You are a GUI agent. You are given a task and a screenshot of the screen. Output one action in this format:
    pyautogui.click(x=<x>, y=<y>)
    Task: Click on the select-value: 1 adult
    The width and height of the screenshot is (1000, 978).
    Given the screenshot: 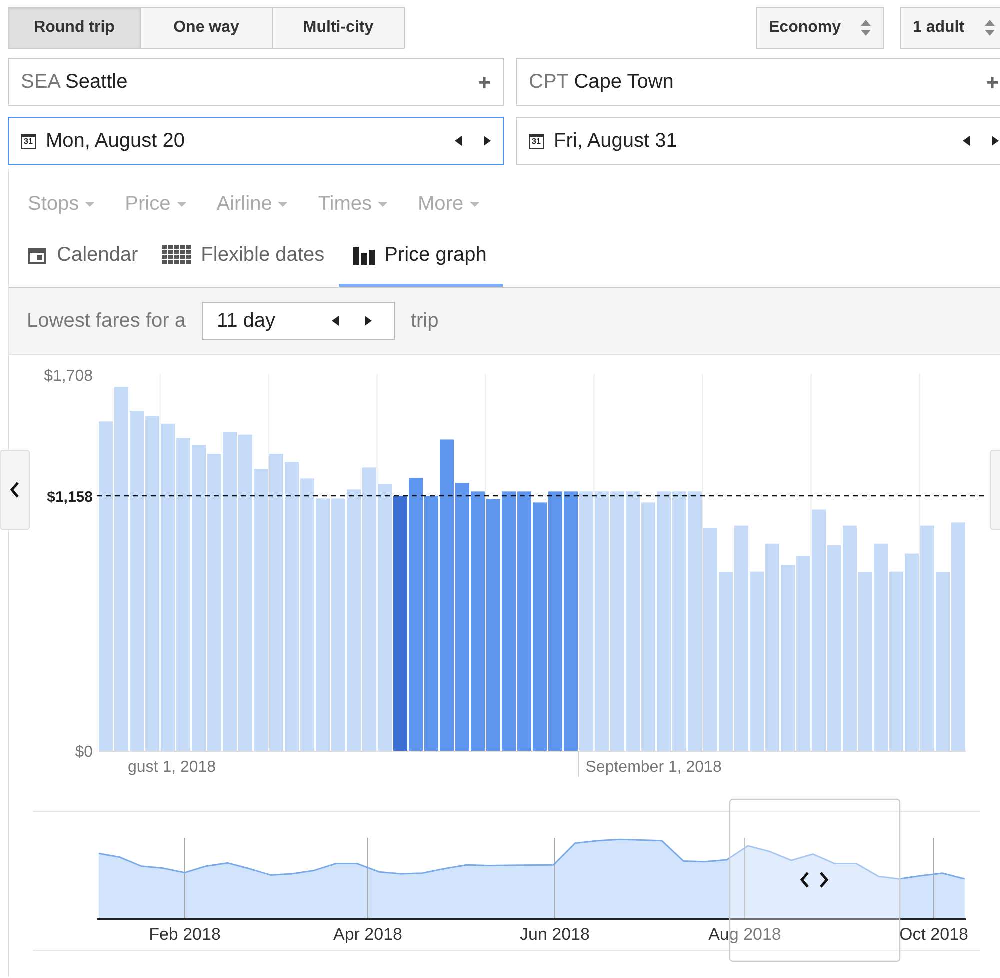 What is the action you would take?
    pyautogui.click(x=939, y=28)
    